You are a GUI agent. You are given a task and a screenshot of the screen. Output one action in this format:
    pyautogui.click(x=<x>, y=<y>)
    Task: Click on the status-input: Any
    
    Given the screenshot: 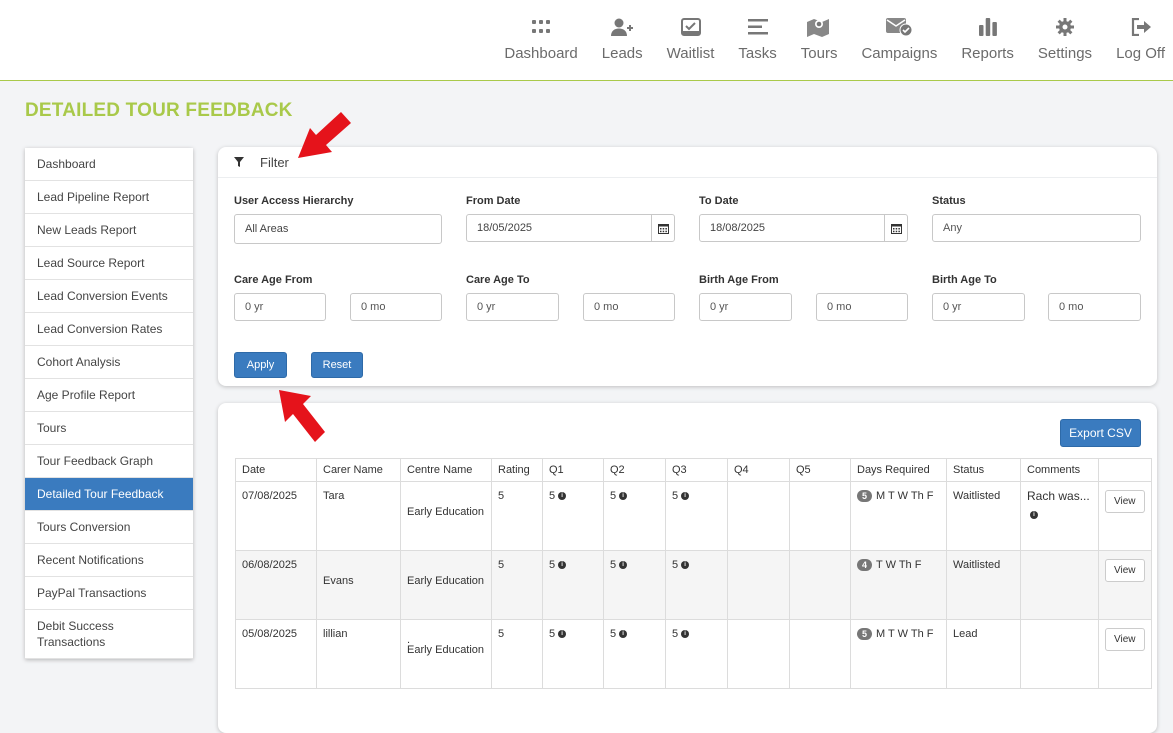 What is the action you would take?
    pyautogui.click(x=1036, y=228)
    